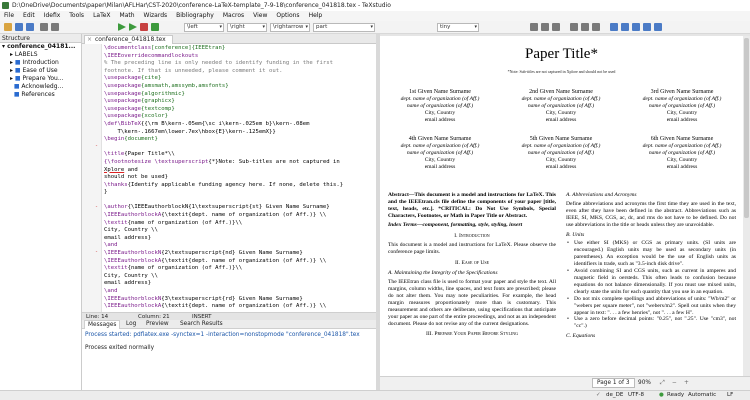 The height and width of the screenshot is (400, 750). What do you see at coordinates (131, 324) in the screenshot?
I see `tab-log: Log` at bounding box center [131, 324].